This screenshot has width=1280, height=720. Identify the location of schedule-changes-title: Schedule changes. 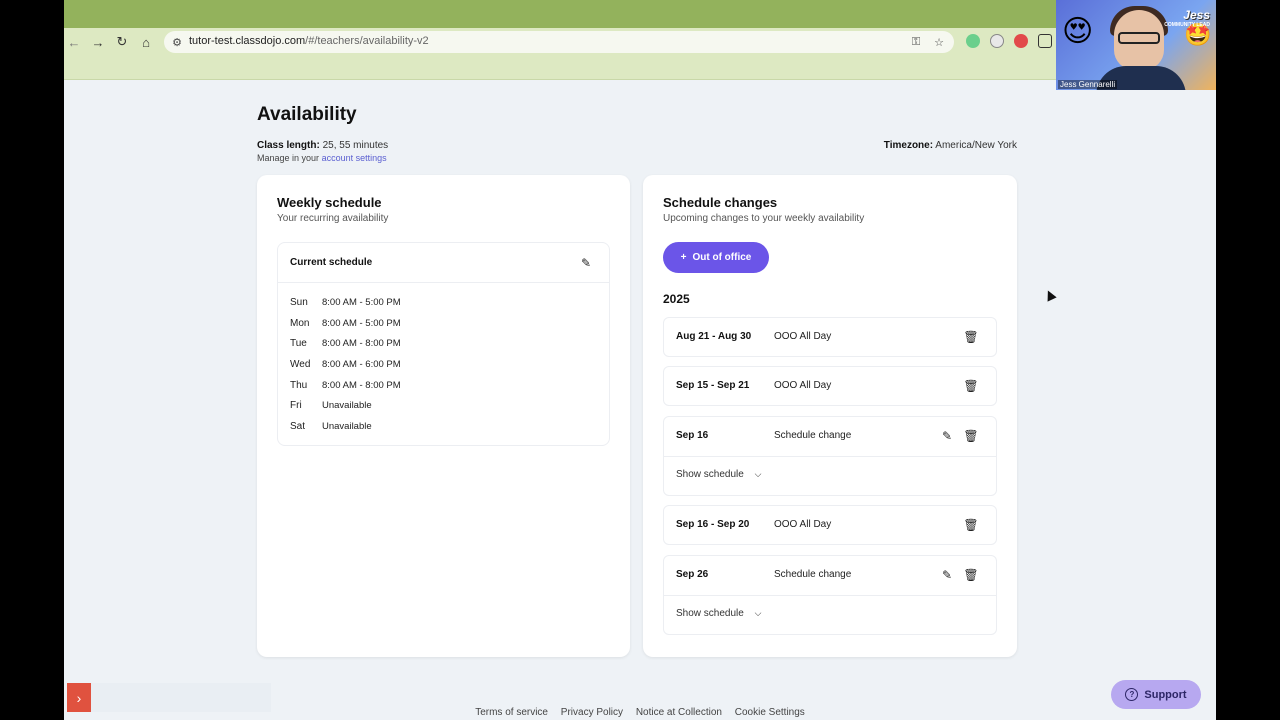
(720, 202).